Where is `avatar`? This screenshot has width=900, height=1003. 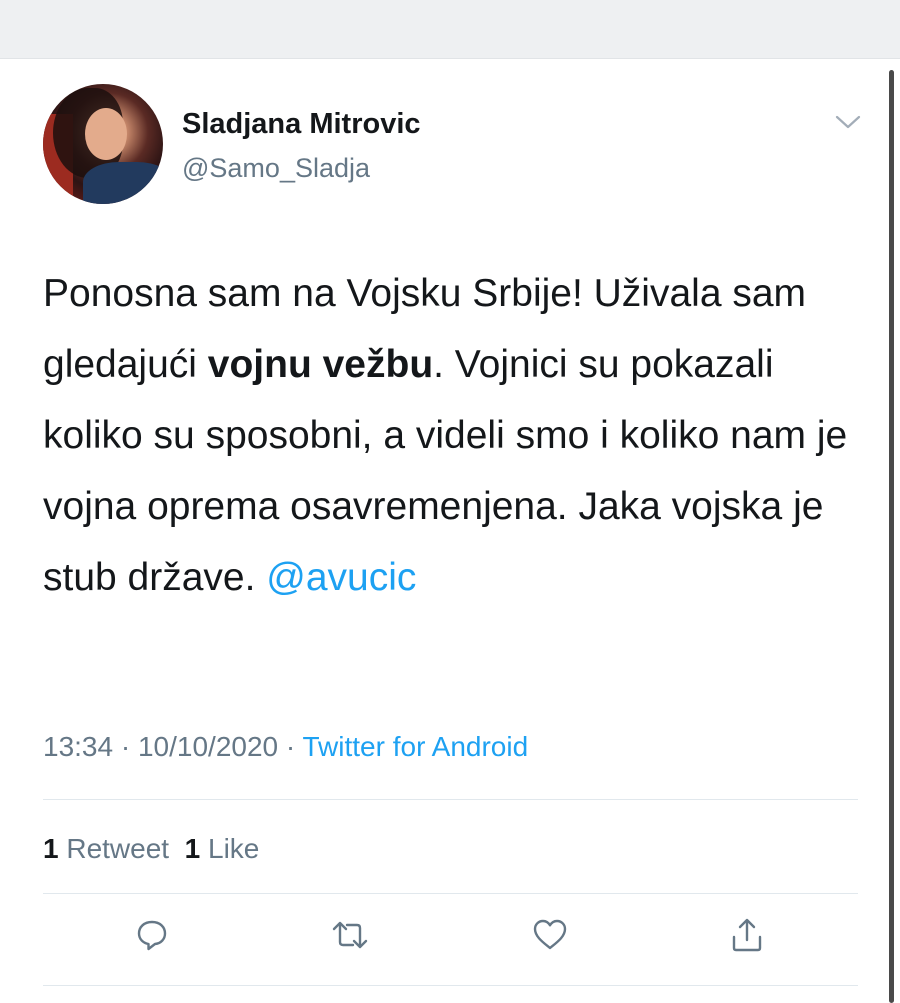 avatar is located at coordinates (103, 144).